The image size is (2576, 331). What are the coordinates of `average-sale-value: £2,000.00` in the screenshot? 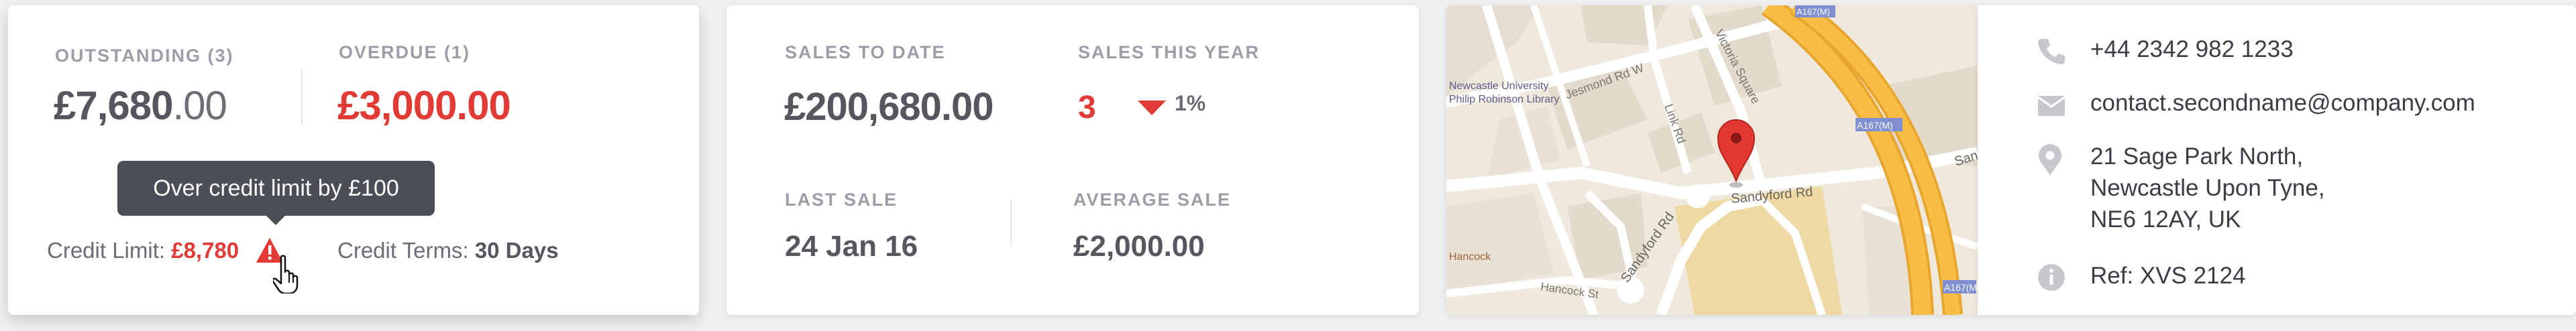 It's located at (1139, 247).